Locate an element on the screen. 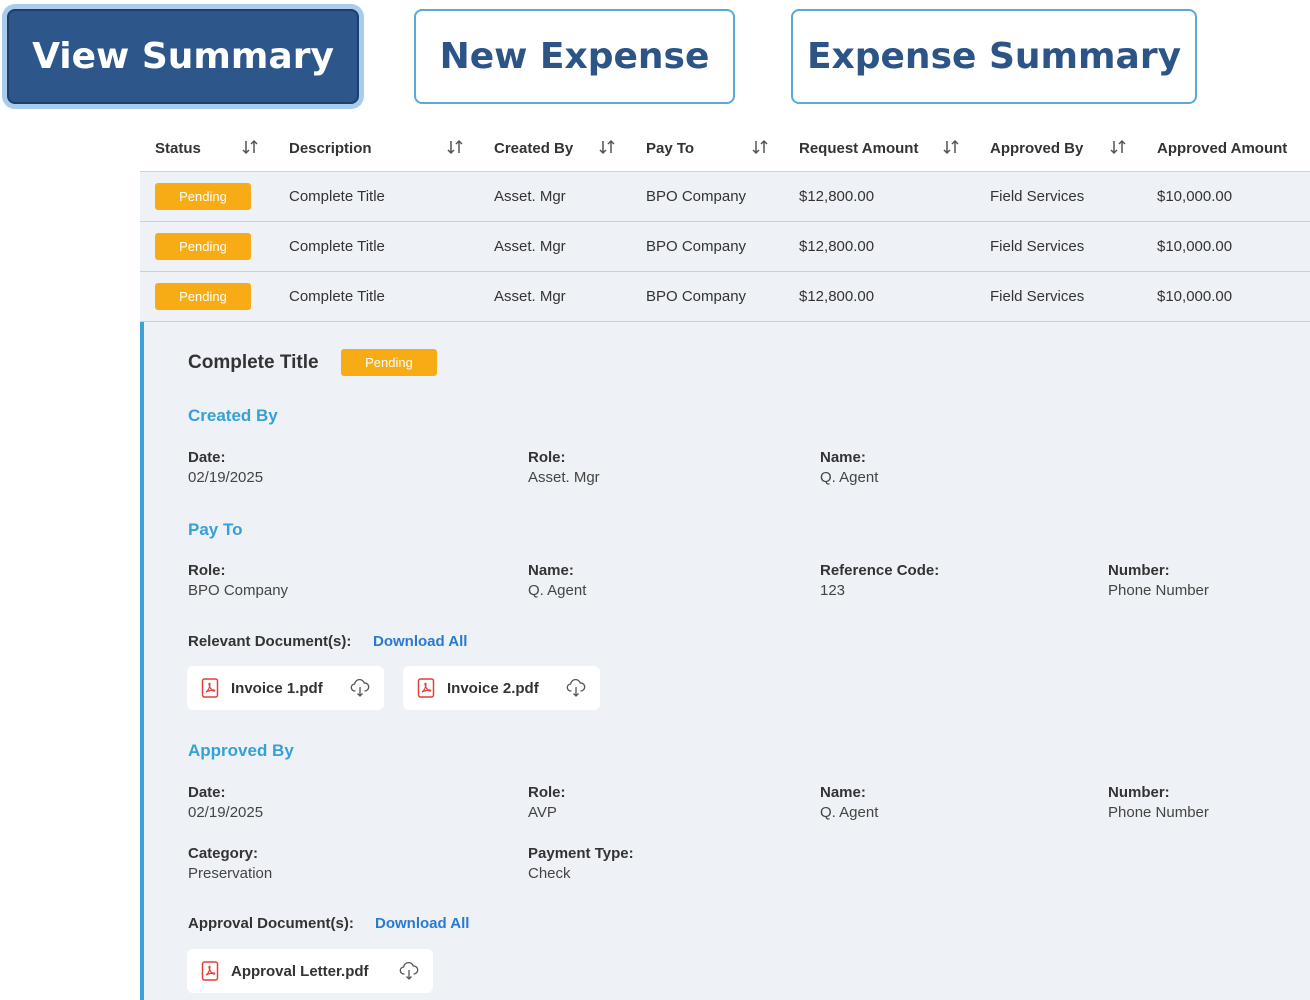  created-date-field: Date: 02/19/2025 is located at coordinates (225, 467).